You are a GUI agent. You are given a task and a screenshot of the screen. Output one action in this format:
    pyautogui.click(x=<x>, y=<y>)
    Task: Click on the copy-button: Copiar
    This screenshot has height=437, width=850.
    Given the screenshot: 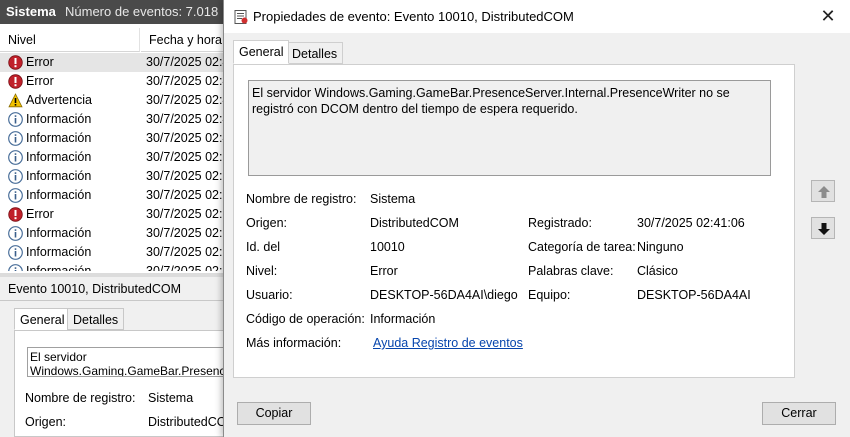 What is the action you would take?
    pyautogui.click(x=274, y=413)
    